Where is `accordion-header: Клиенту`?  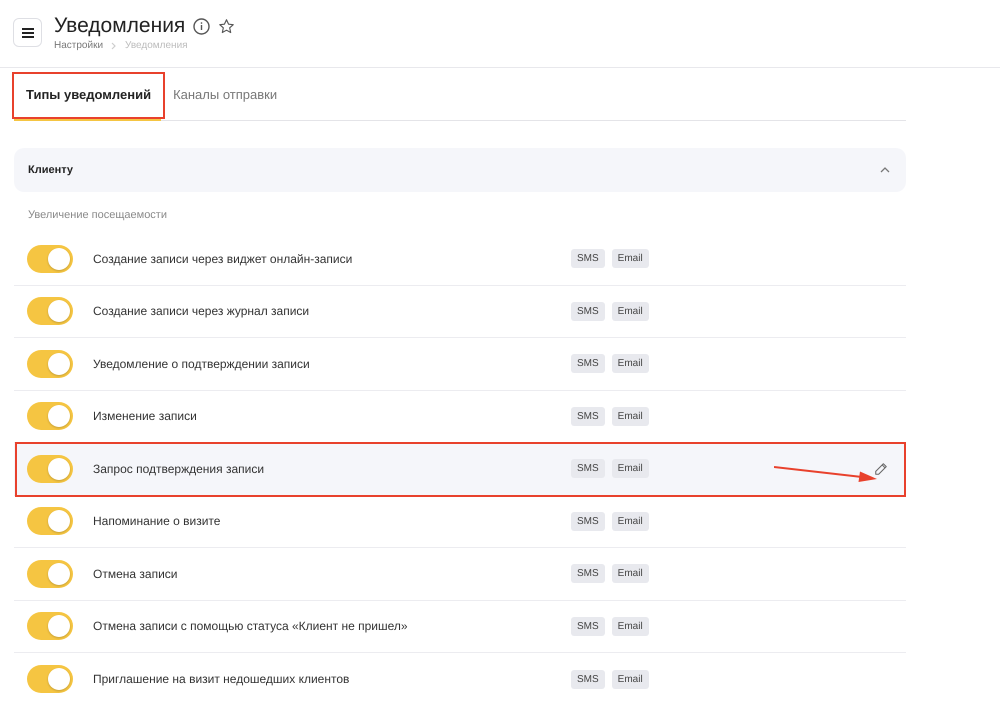
accordion-header: Клиенту is located at coordinates (460, 170).